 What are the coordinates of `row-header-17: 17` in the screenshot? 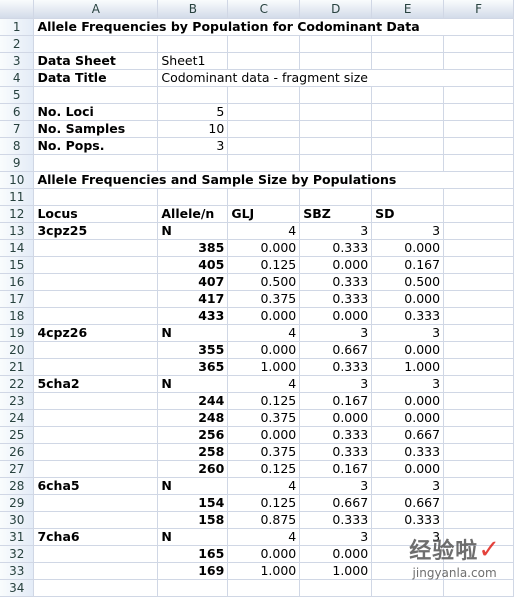 It's located at (17, 299).